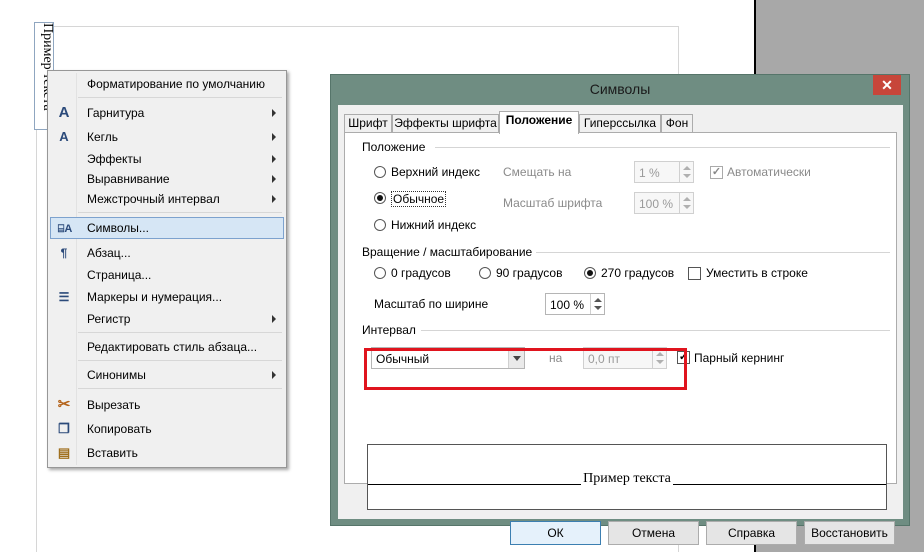 The height and width of the screenshot is (552, 924). Describe the element at coordinates (435, 172) in the screenshot. I see `superscript-label: Верхний индекс` at that location.